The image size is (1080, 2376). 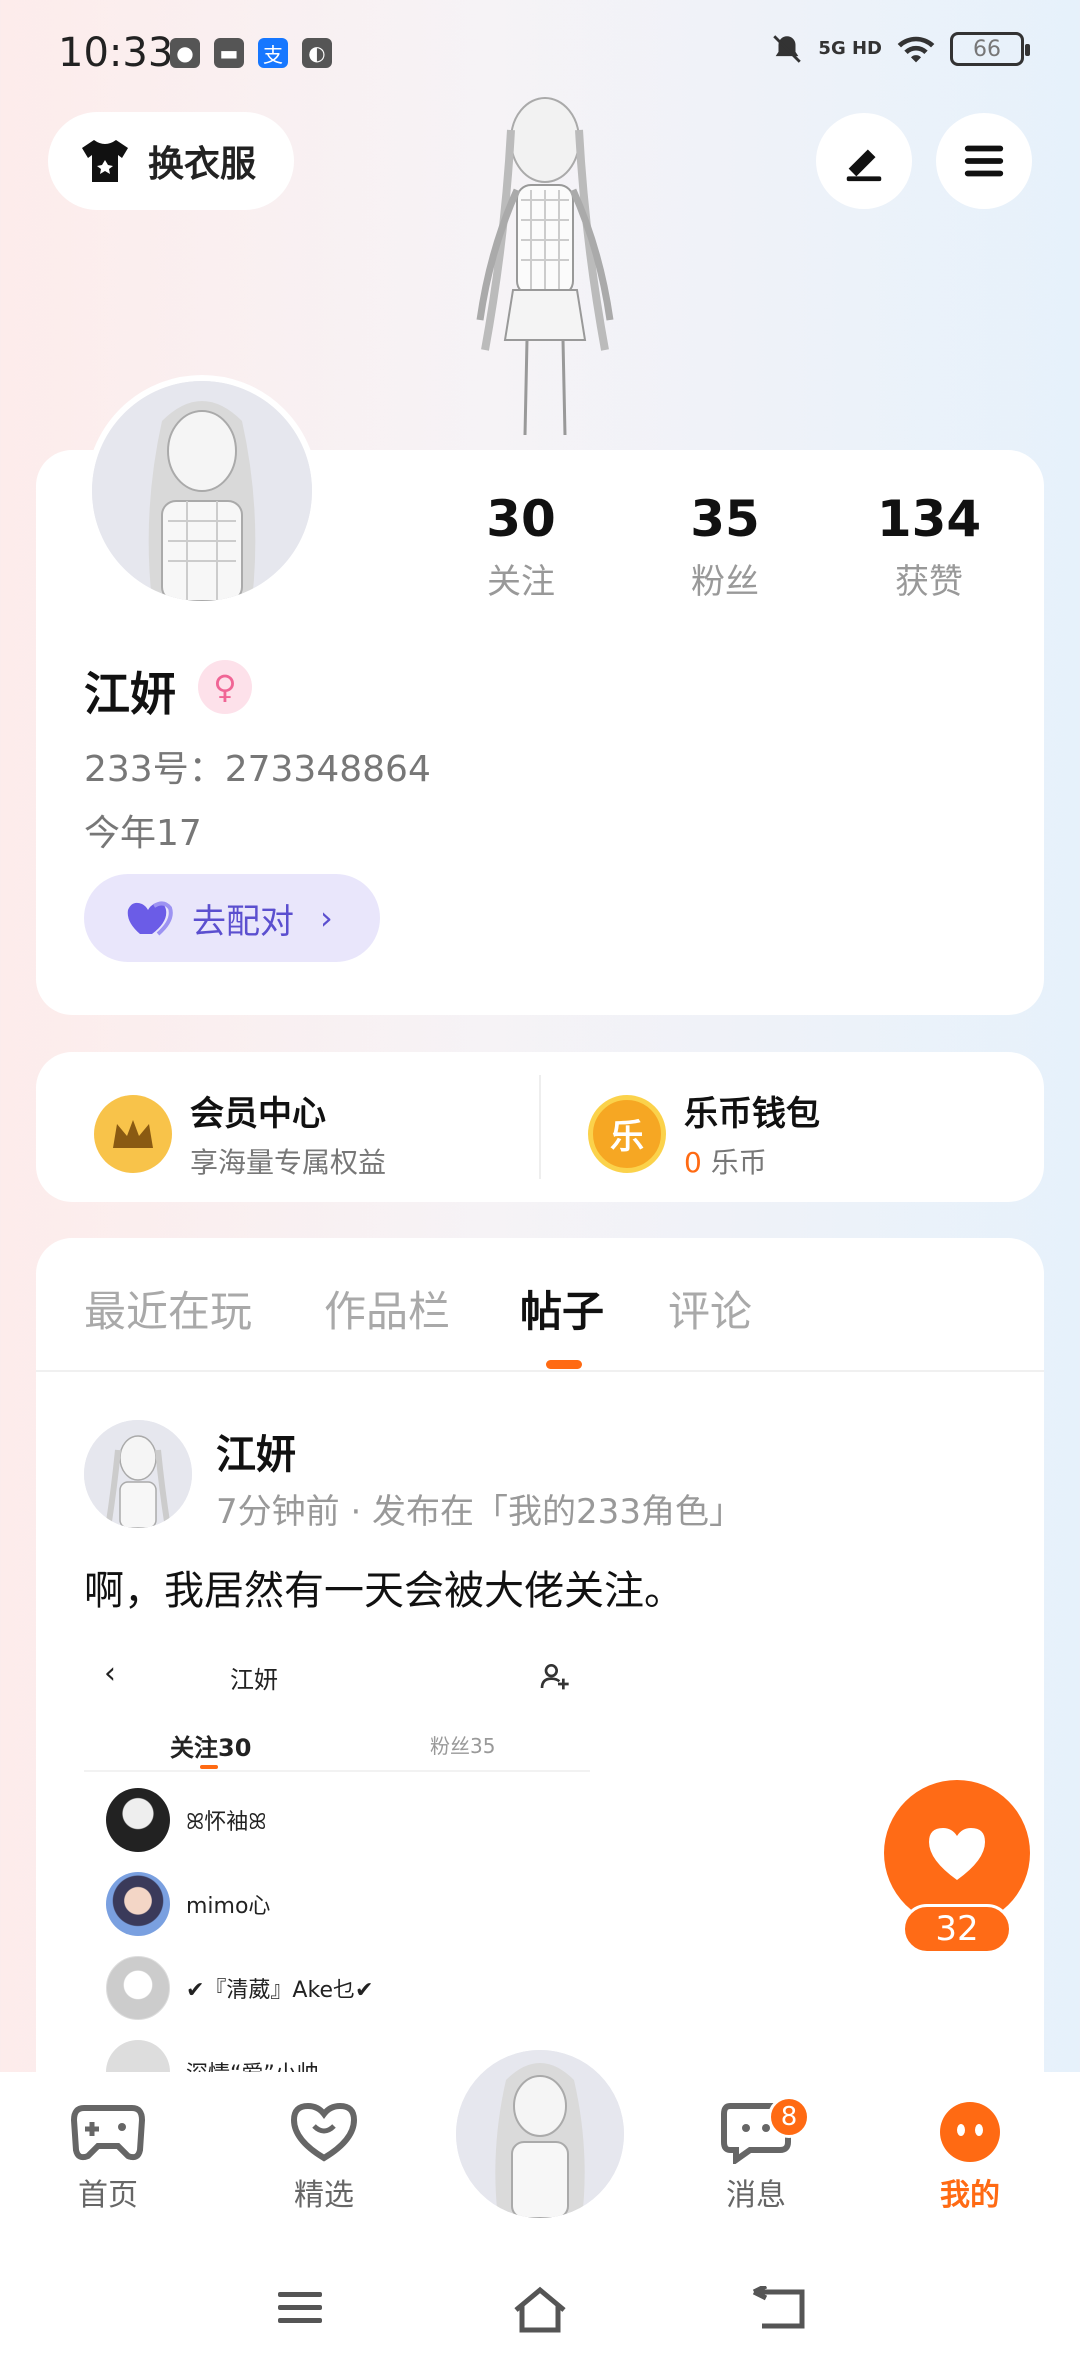 I want to click on message-badge: 8, so click(x=789, y=2117).